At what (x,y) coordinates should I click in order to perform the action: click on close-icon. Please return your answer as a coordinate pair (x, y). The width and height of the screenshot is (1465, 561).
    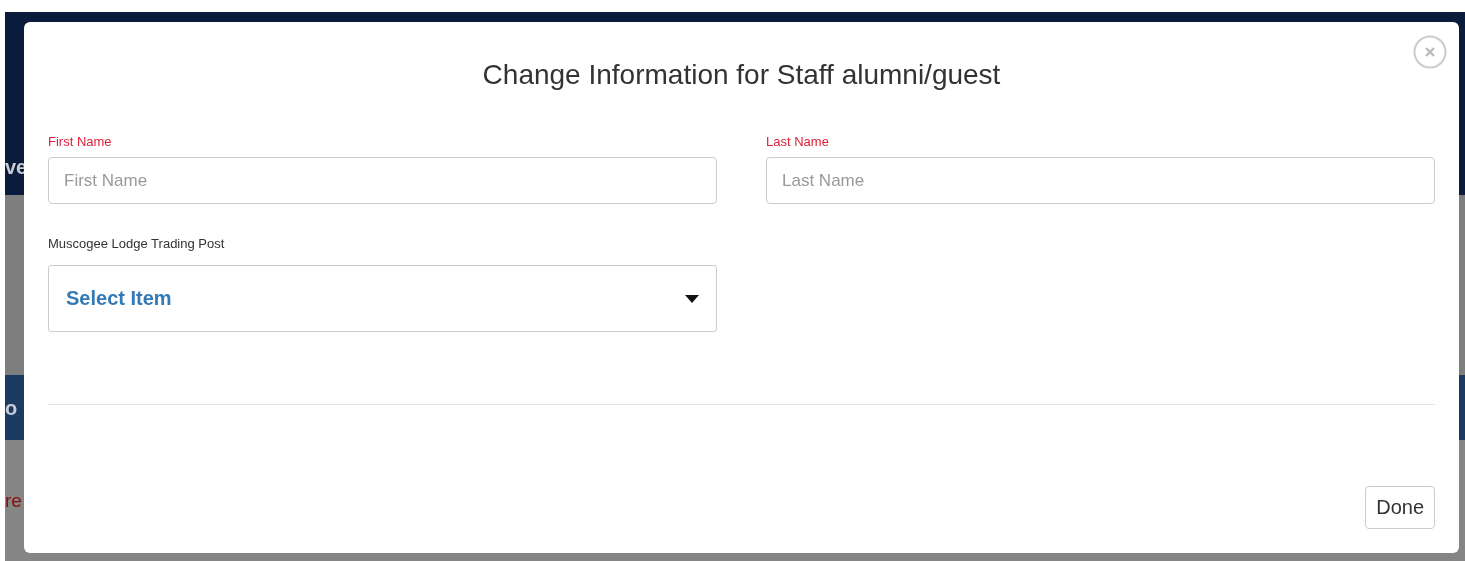
    Looking at the image, I should click on (1430, 52).